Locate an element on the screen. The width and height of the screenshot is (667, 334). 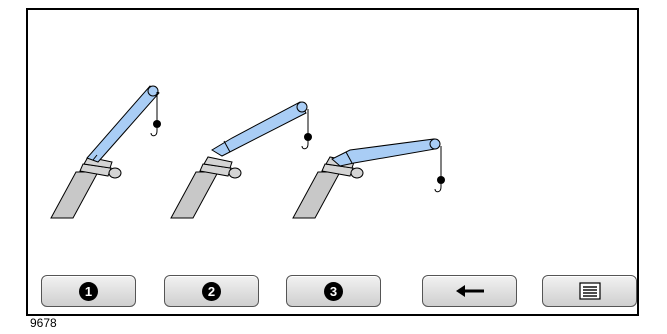
digit-1-icon: 1 is located at coordinates (88, 291).